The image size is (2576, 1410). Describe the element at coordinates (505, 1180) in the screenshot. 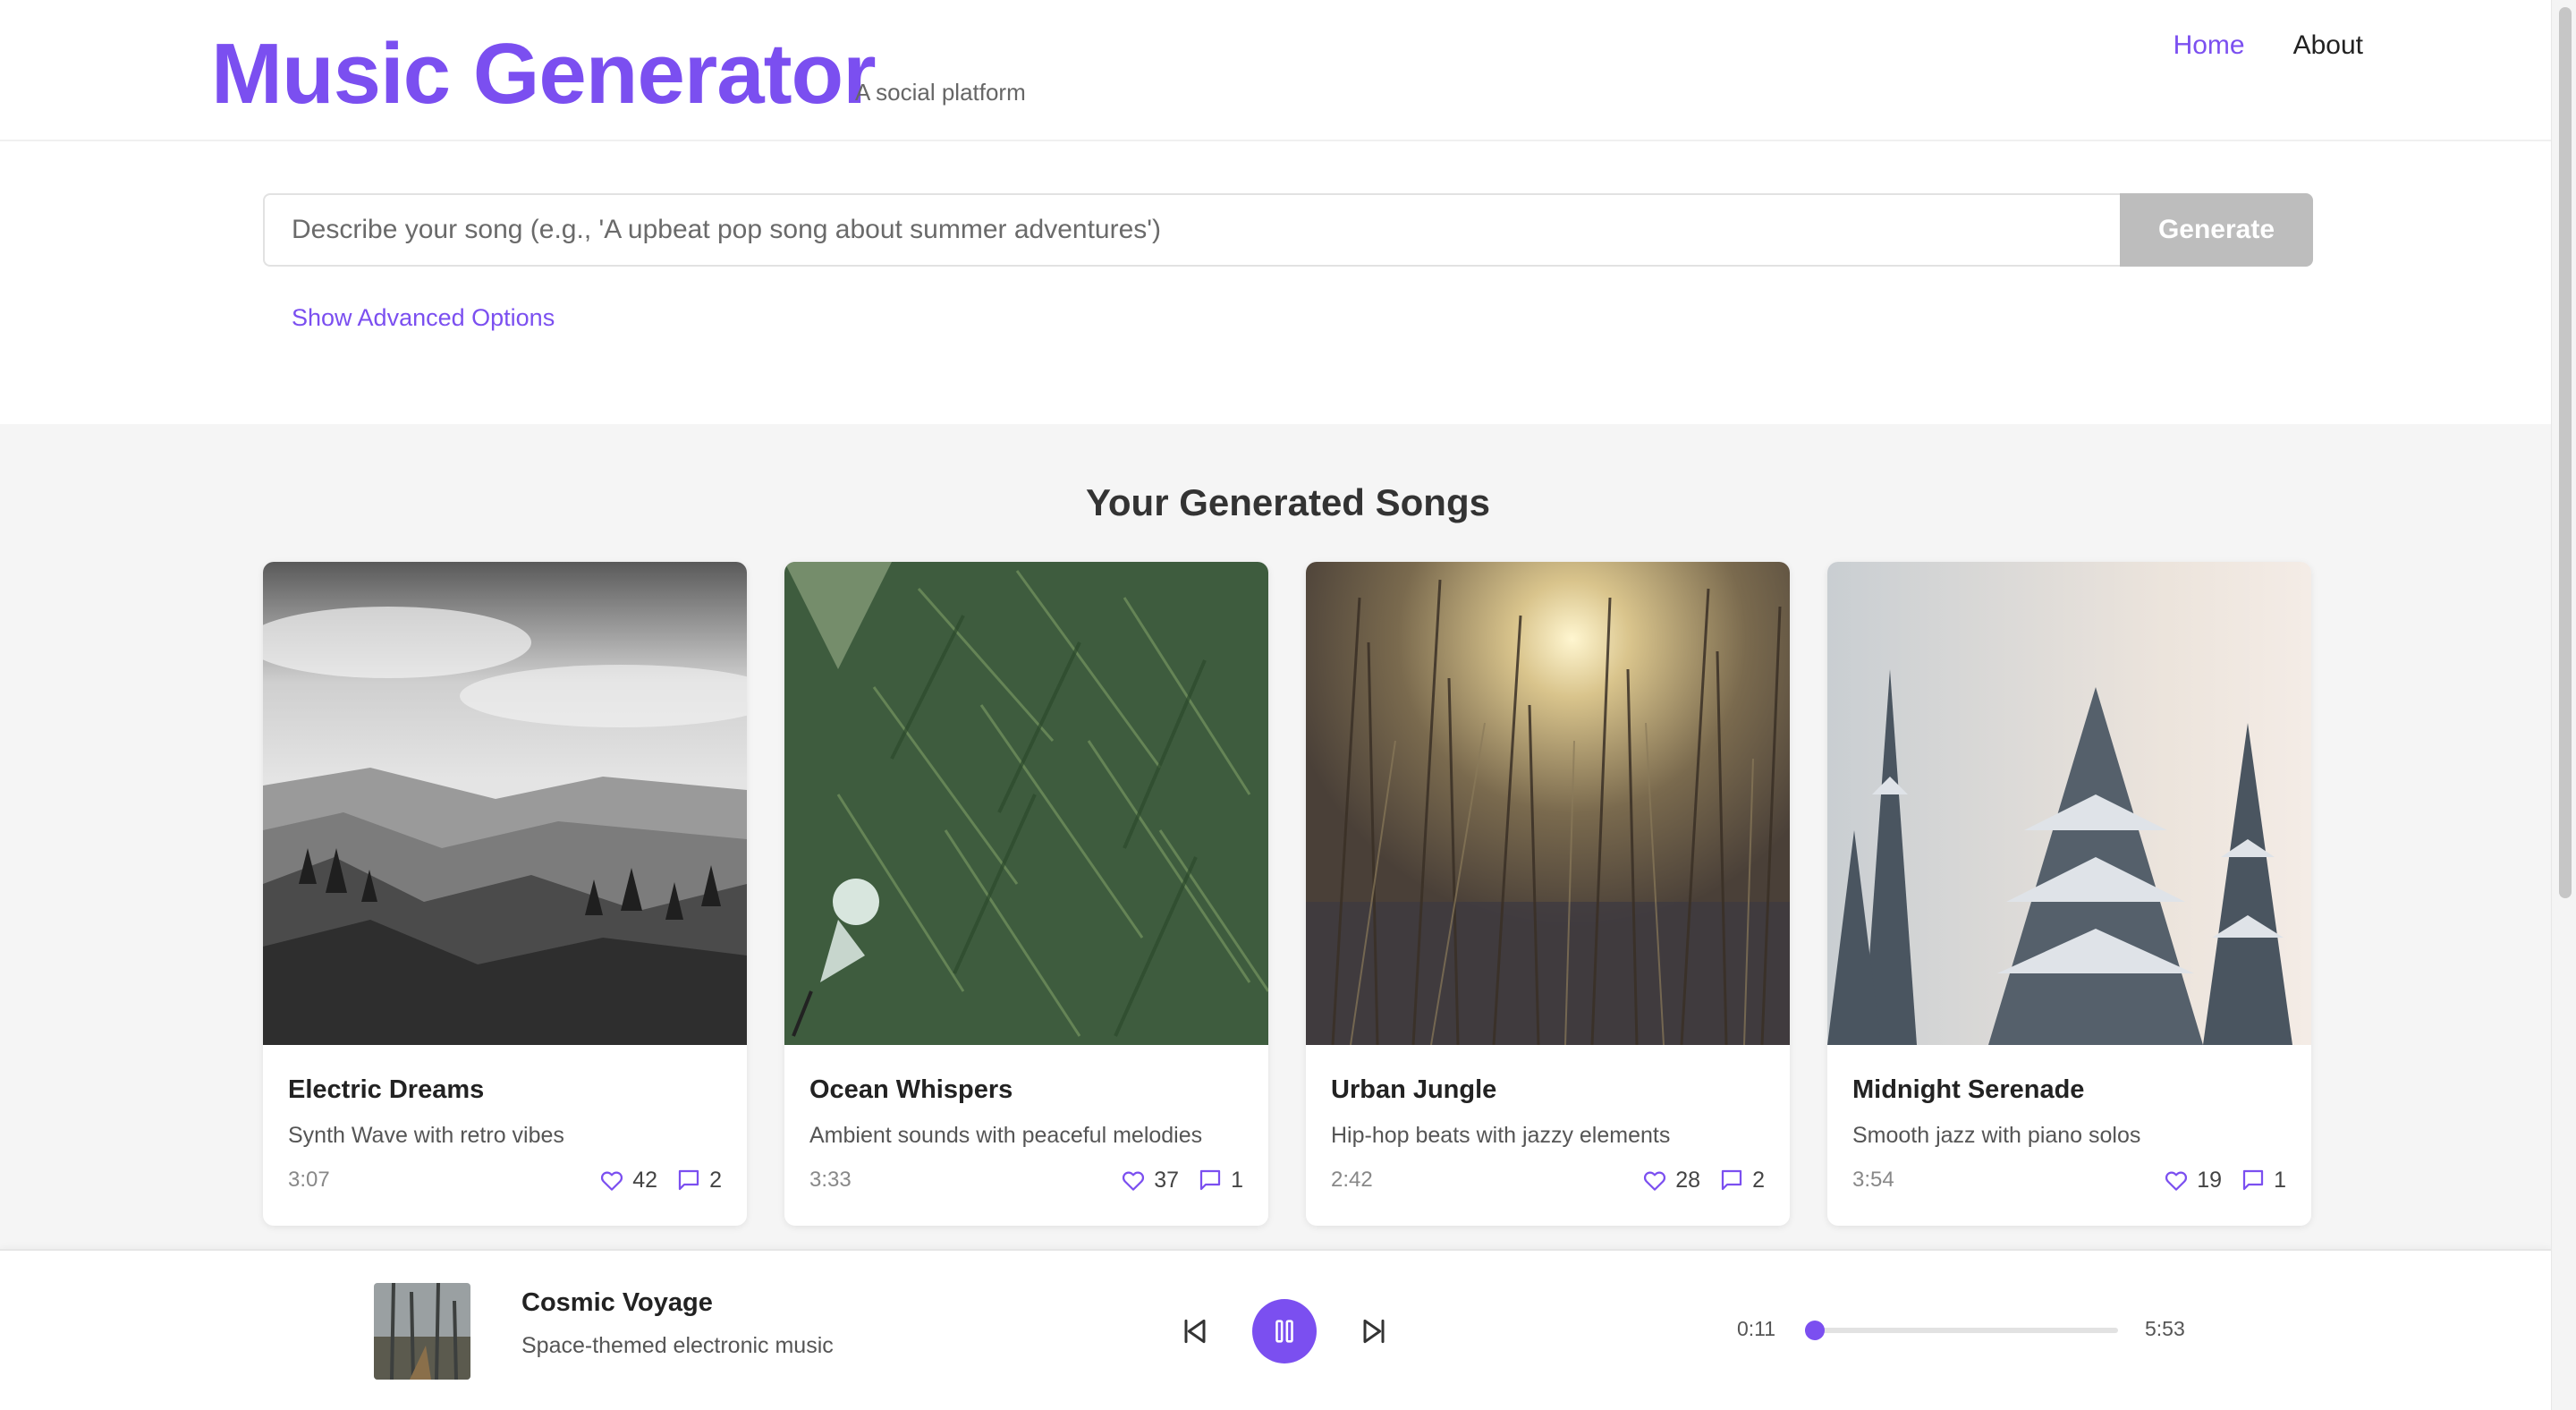

I see `song-meta: 3:07 42 2` at that location.